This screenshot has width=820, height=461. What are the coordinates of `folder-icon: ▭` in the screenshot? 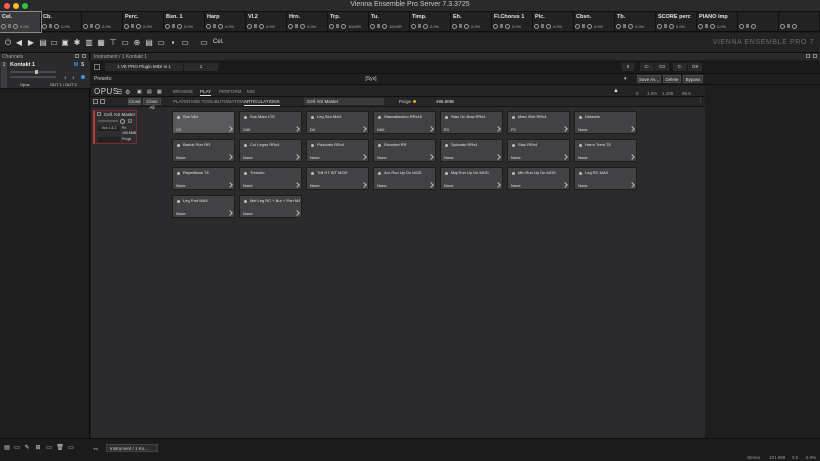 It's located at (49, 448).